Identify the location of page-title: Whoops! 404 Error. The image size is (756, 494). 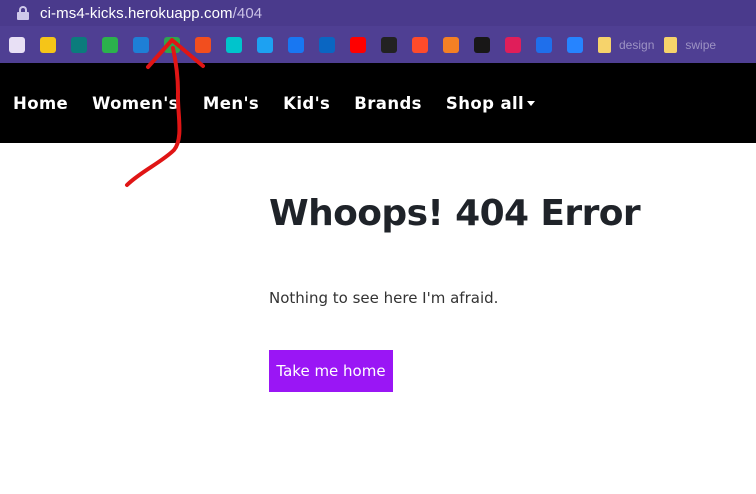
(455, 213).